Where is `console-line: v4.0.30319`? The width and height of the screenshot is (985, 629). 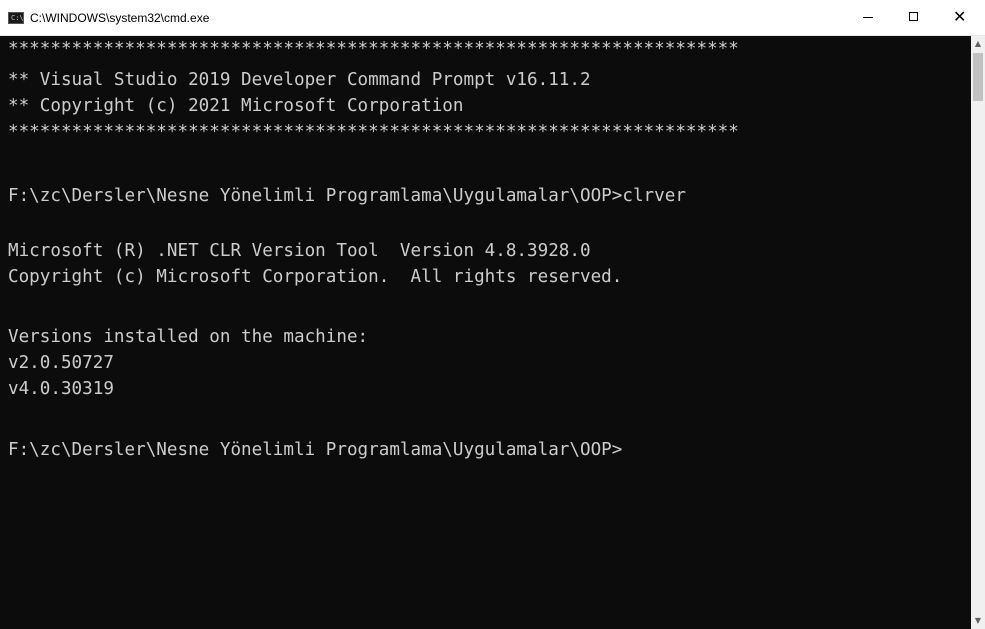
console-line: v4.0.30319 is located at coordinates (61, 389).